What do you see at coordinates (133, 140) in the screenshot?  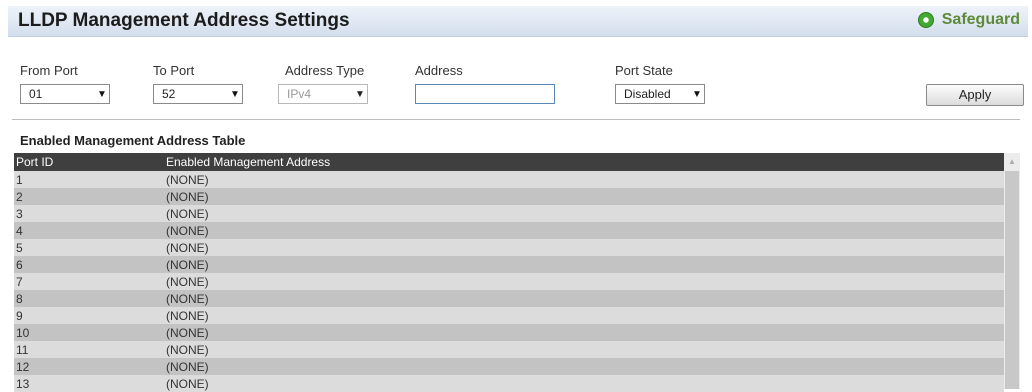 I see `table-title: Enabled Management Address Table` at bounding box center [133, 140].